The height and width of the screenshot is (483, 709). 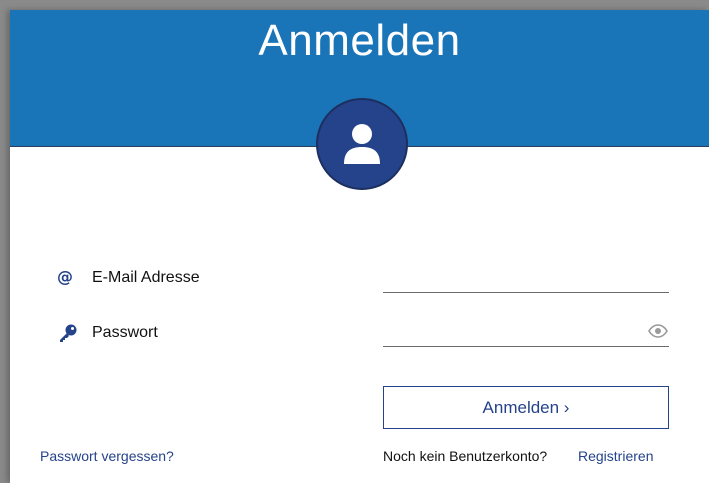 I want to click on page-title: Anmelden, so click(x=359, y=40).